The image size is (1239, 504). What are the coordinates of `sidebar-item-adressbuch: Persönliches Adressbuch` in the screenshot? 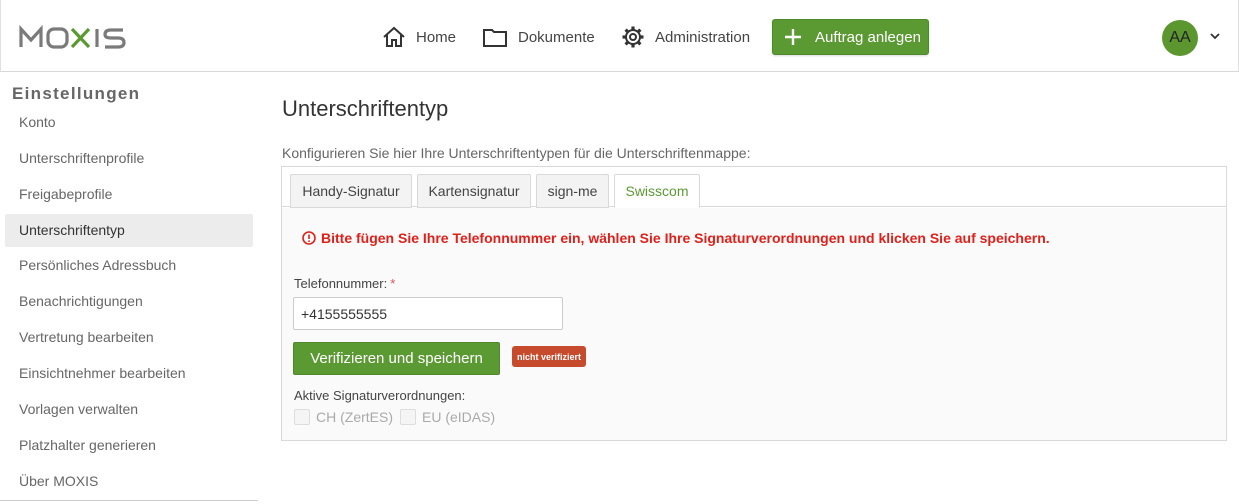 It's located at (129, 265).